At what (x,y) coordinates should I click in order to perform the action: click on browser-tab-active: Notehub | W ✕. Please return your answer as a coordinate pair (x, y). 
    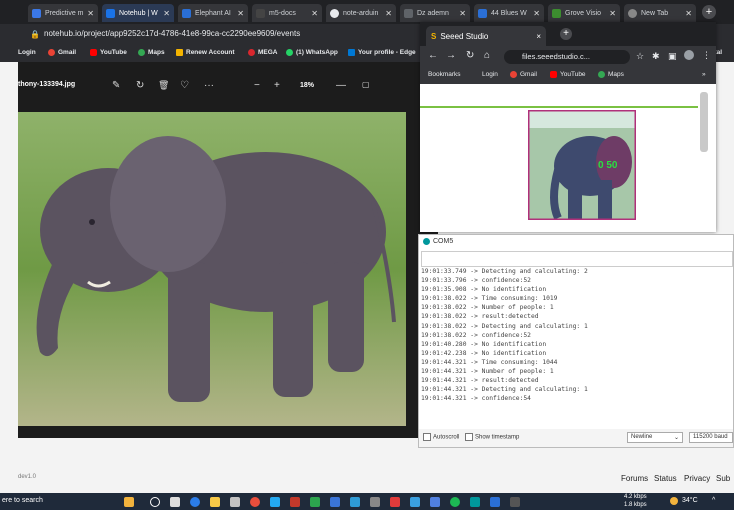
    Looking at the image, I should click on (138, 13).